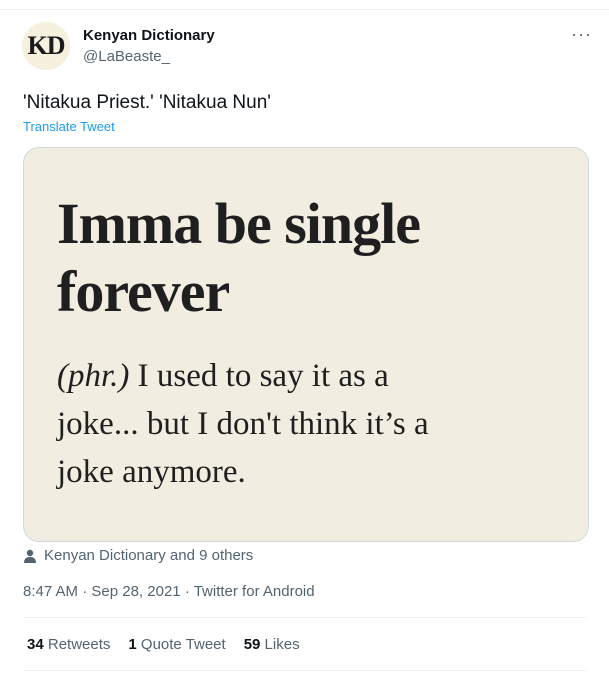 The width and height of the screenshot is (609, 681). Describe the element at coordinates (30, 556) in the screenshot. I see `person-icon` at that location.